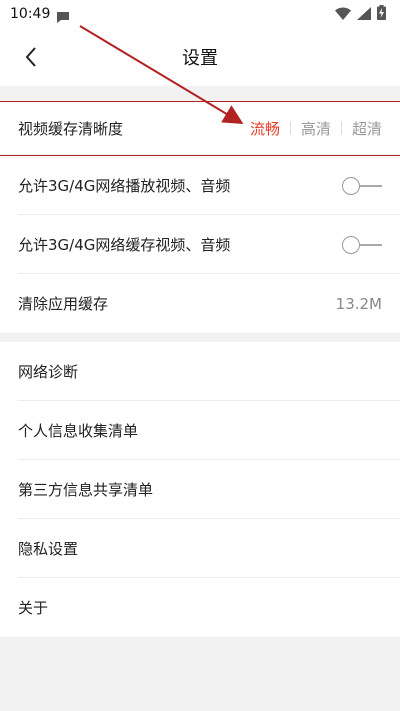 This screenshot has height=711, width=400. What do you see at coordinates (30, 14) in the screenshot?
I see `status-time: 10:49` at bounding box center [30, 14].